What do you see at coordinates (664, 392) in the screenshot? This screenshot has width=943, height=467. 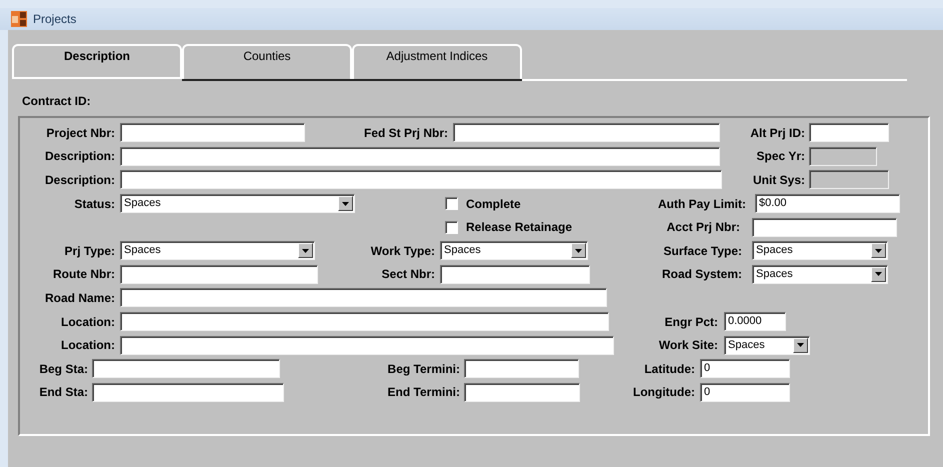 I see `field-label: Longitude:` at bounding box center [664, 392].